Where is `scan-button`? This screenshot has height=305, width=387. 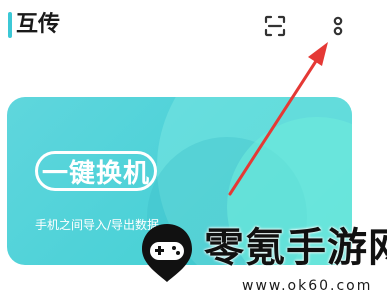
scan-button is located at coordinates (275, 26).